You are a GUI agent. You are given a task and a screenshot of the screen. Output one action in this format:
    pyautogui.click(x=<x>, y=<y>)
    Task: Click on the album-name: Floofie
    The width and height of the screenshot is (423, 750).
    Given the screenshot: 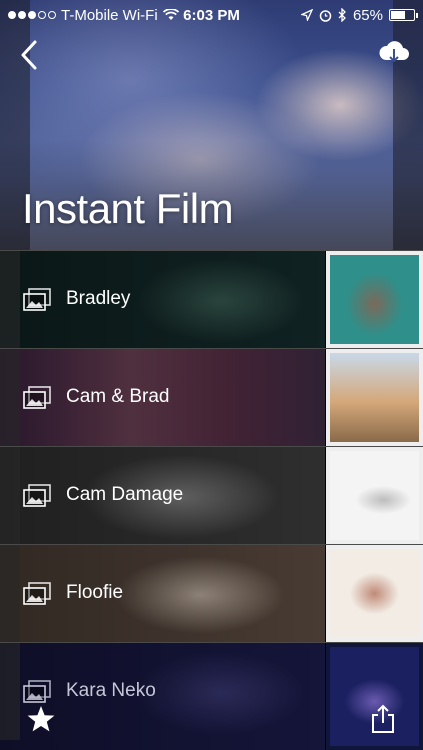 What is the action you would take?
    pyautogui.click(x=95, y=592)
    